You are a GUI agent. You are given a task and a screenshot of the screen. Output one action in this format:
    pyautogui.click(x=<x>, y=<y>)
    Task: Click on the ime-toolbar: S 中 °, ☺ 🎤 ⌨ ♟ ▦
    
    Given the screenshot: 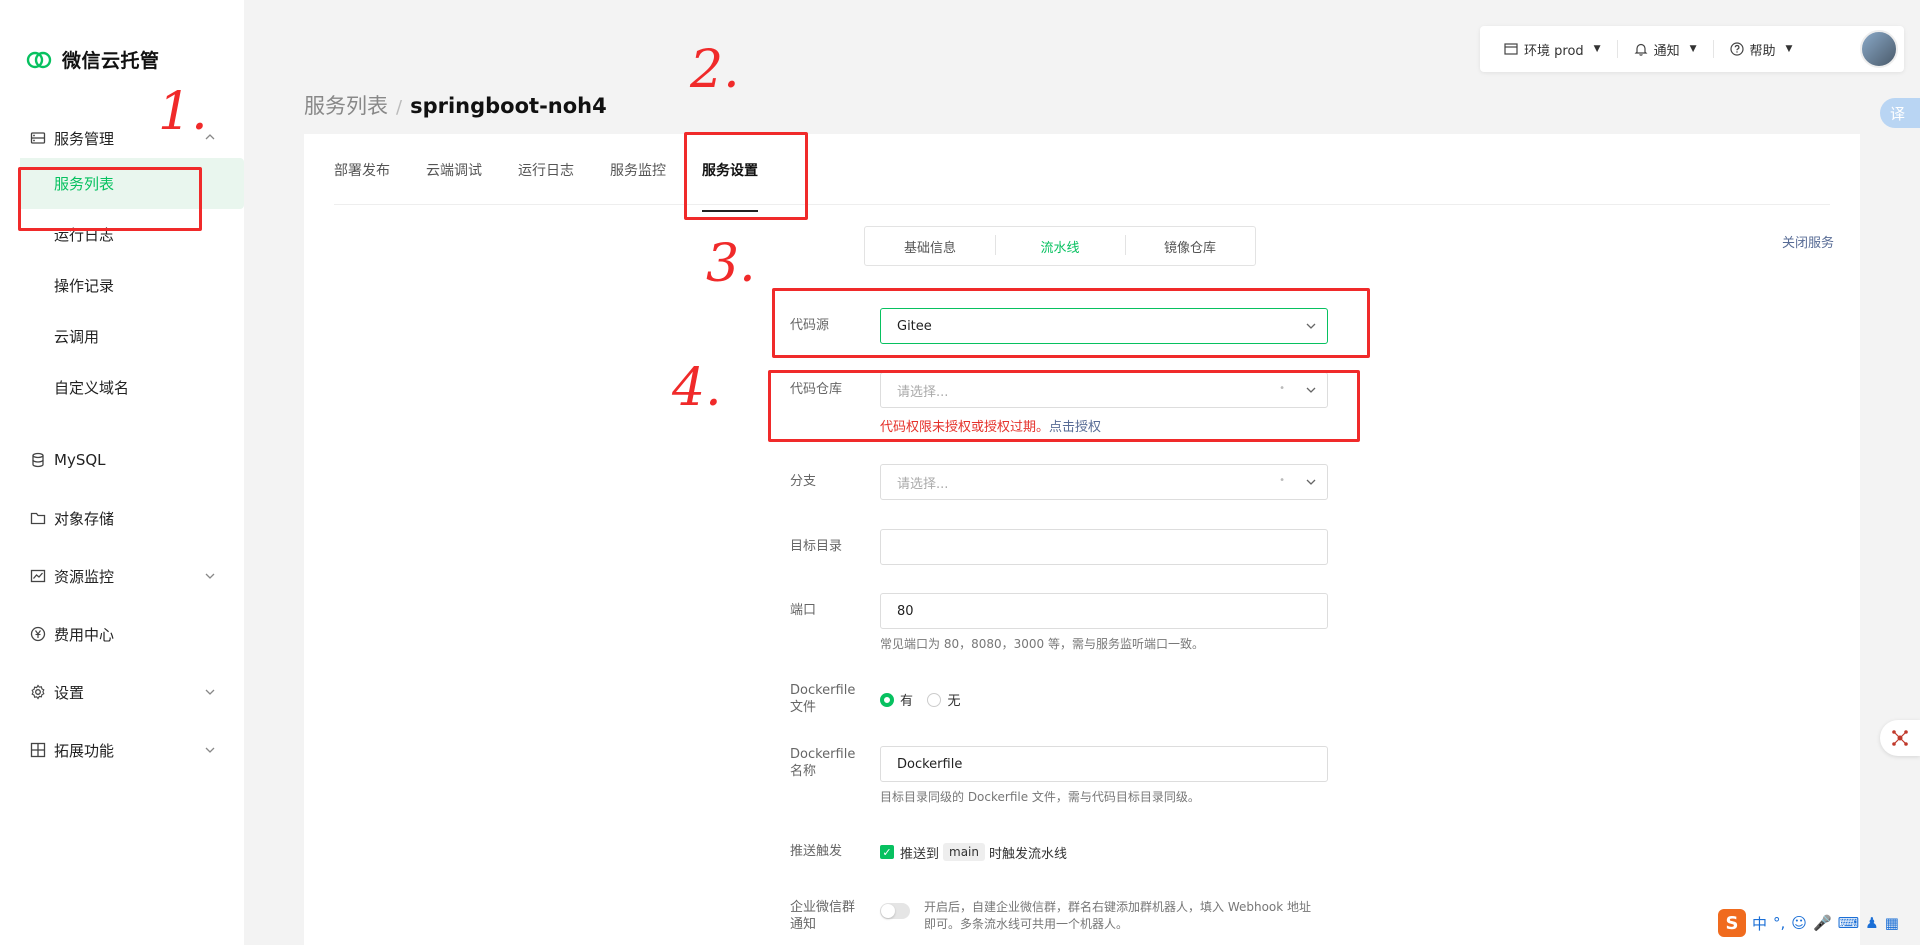 What is the action you would take?
    pyautogui.click(x=1808, y=923)
    